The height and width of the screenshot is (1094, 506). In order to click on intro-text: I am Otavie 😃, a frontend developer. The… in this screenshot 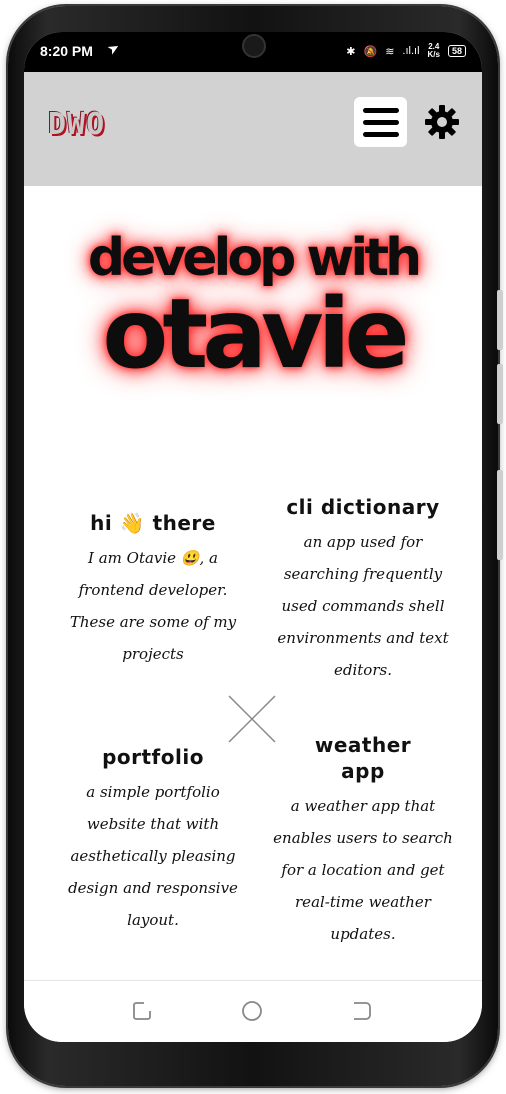, I will do `click(153, 606)`.